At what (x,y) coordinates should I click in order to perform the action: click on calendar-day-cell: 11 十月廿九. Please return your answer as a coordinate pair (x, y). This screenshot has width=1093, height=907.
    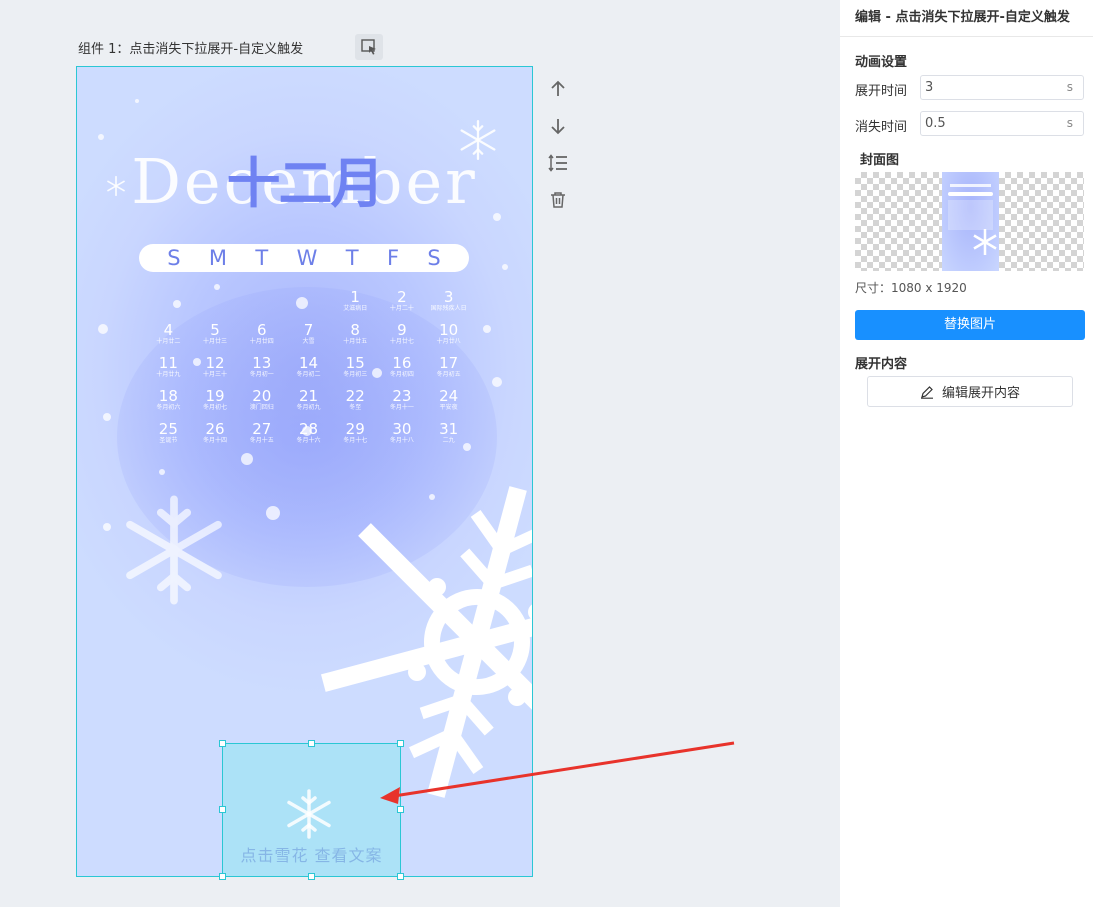
    Looking at the image, I should click on (168, 369).